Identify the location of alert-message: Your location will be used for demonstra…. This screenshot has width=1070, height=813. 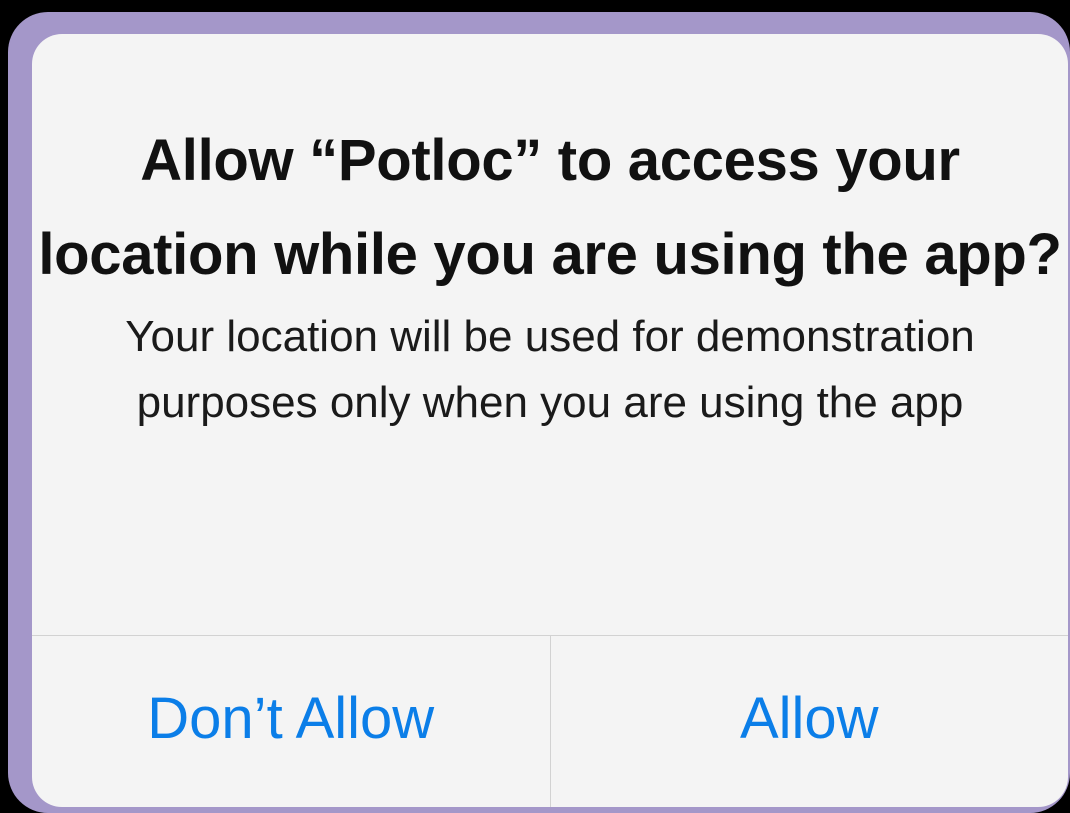
(550, 369).